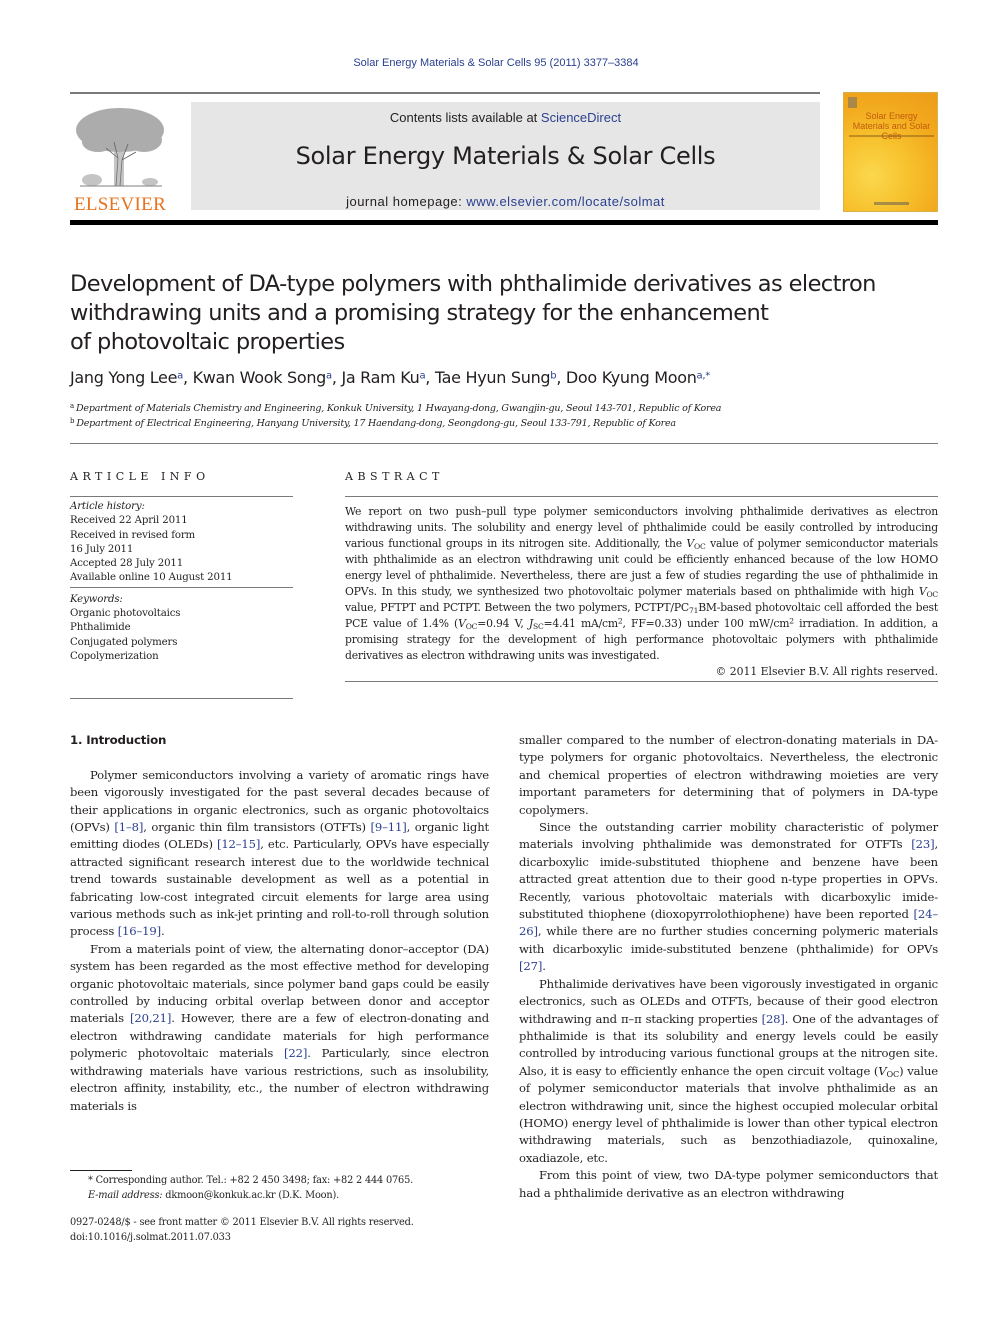 Image resolution: width=992 pixels, height=1323 pixels. What do you see at coordinates (504, 222) in the screenshot?
I see `masthead-bottom-rule` at bounding box center [504, 222].